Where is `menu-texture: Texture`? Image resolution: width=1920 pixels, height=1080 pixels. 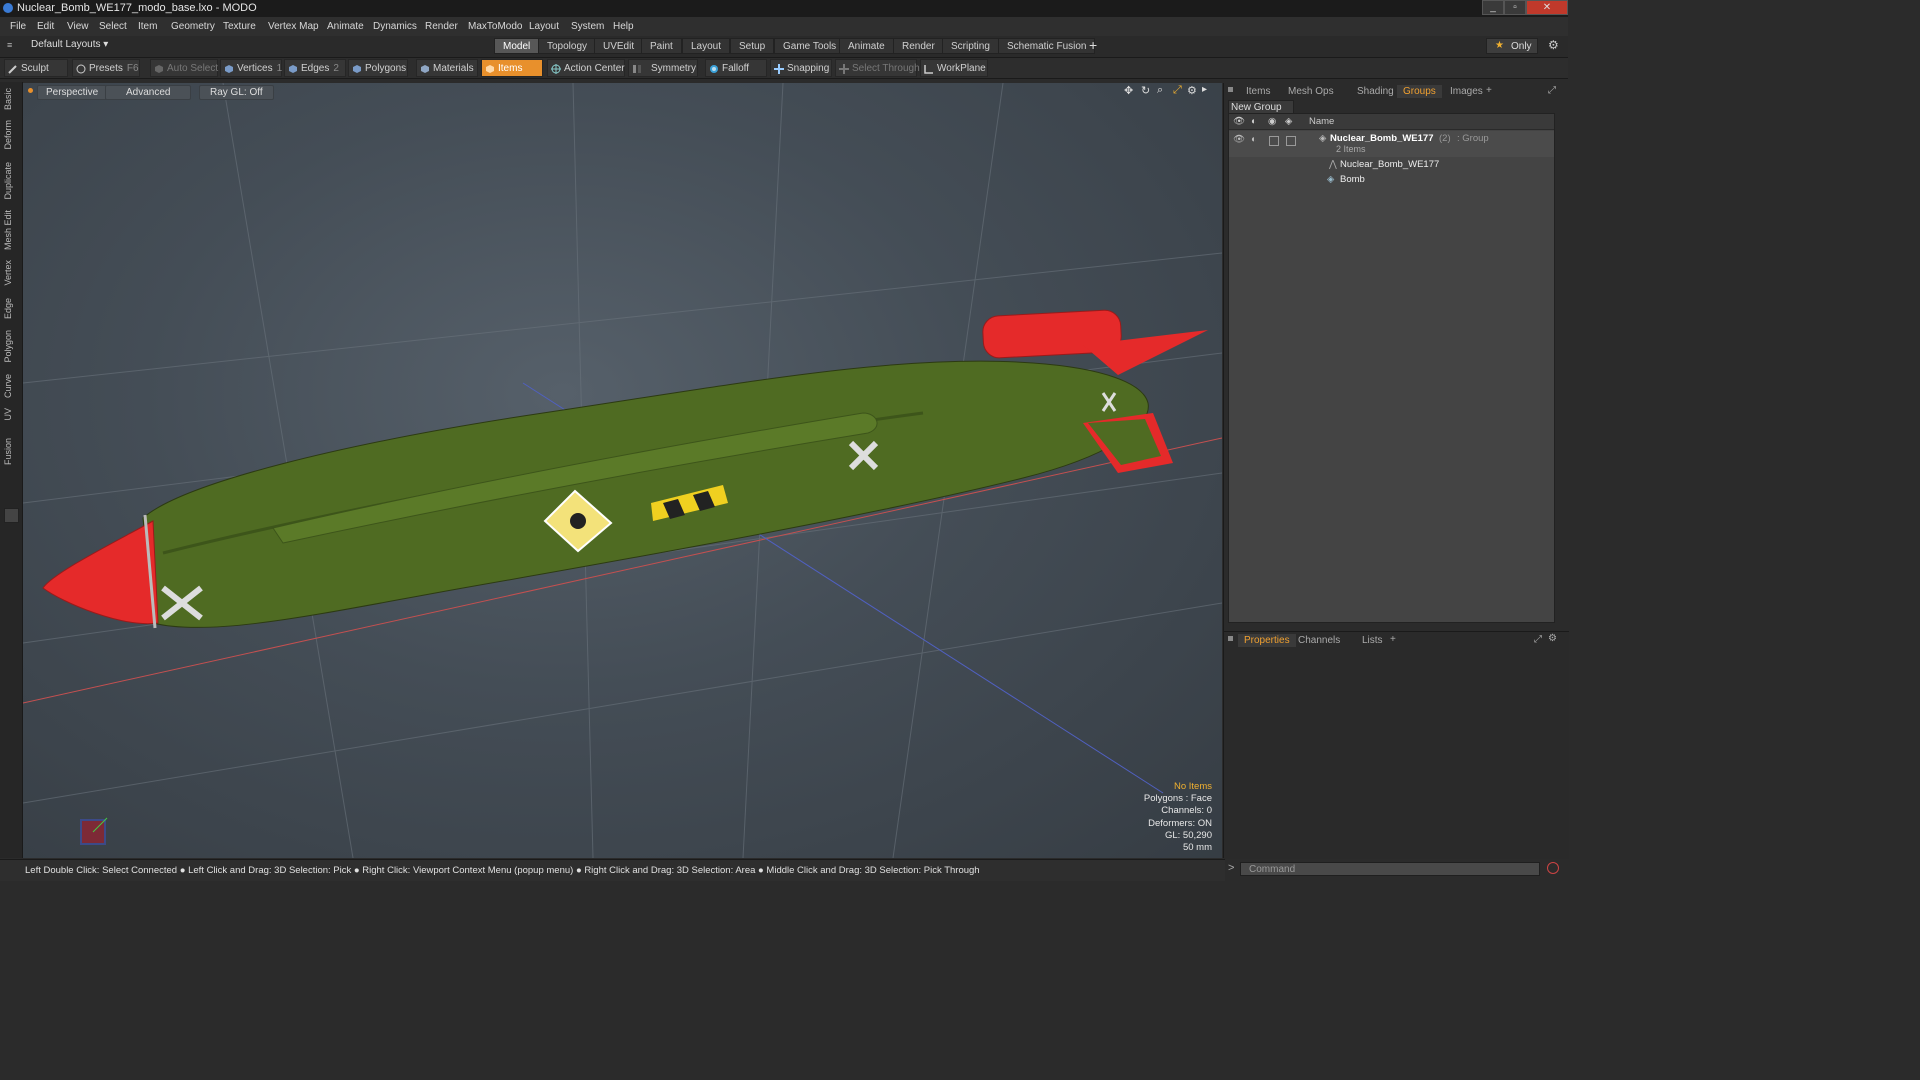 menu-texture: Texture is located at coordinates (239, 26).